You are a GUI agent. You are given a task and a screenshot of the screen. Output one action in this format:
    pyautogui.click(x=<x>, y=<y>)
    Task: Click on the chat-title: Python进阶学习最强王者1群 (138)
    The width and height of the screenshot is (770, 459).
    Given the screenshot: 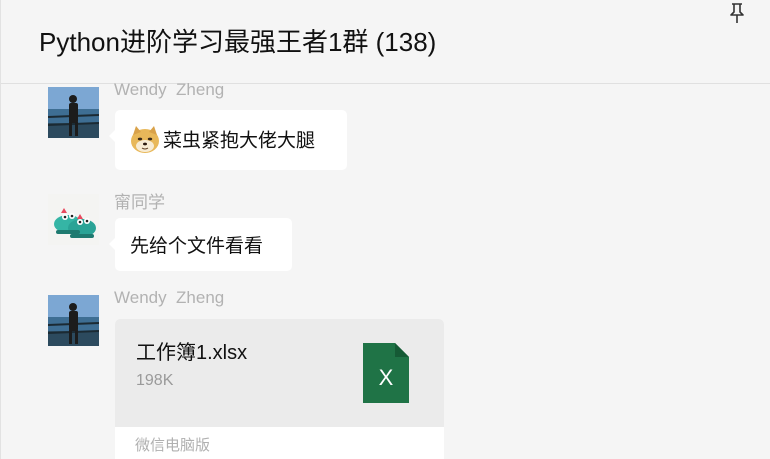 What is the action you would take?
    pyautogui.click(x=238, y=42)
    